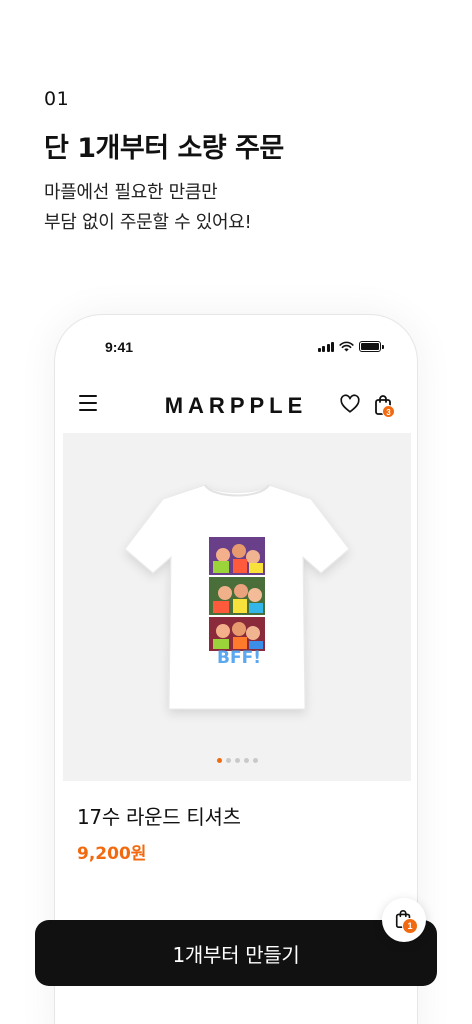 This screenshot has height=1024, width=472. Describe the element at coordinates (112, 854) in the screenshot. I see `product-price: 9,200원` at that location.